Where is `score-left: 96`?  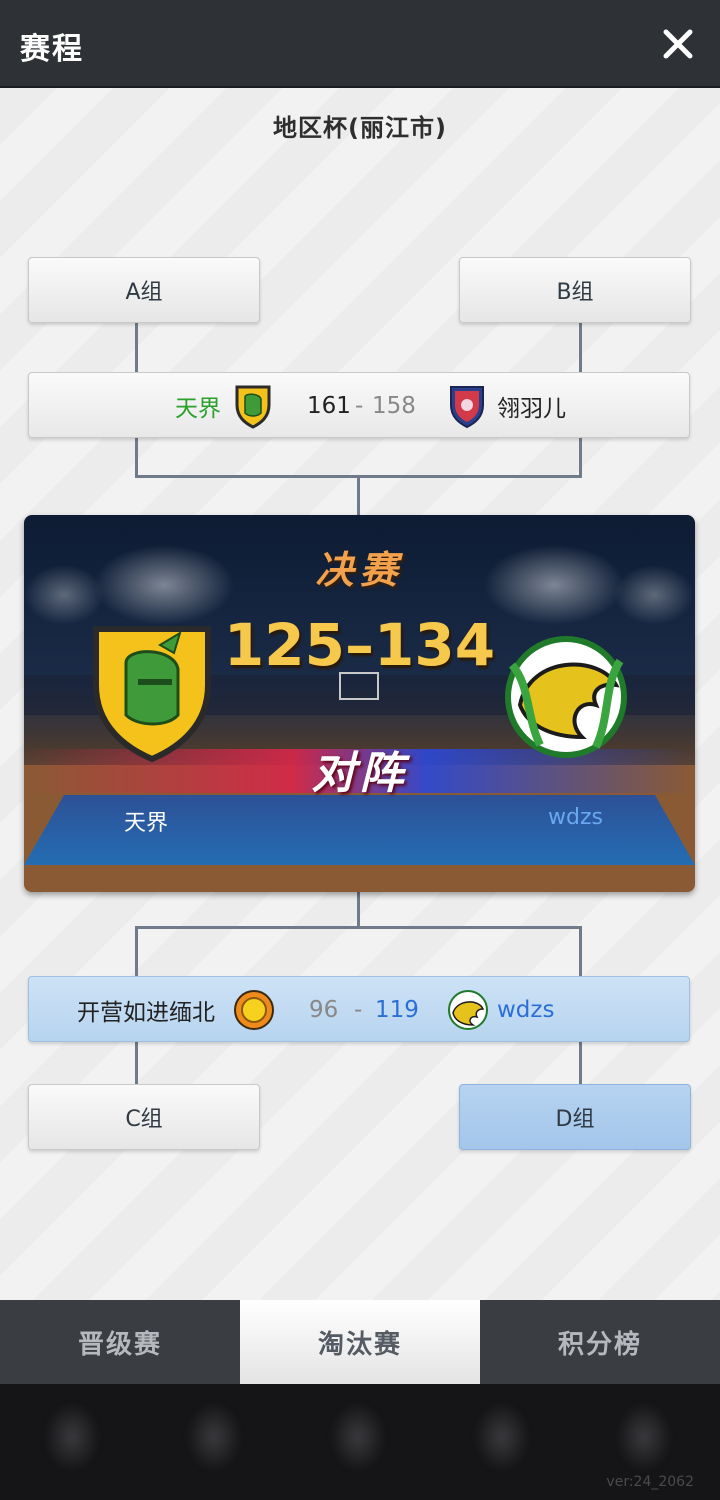 score-left: 96 is located at coordinates (324, 1010).